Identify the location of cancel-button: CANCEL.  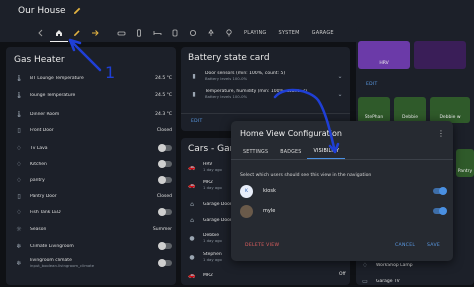
(405, 245).